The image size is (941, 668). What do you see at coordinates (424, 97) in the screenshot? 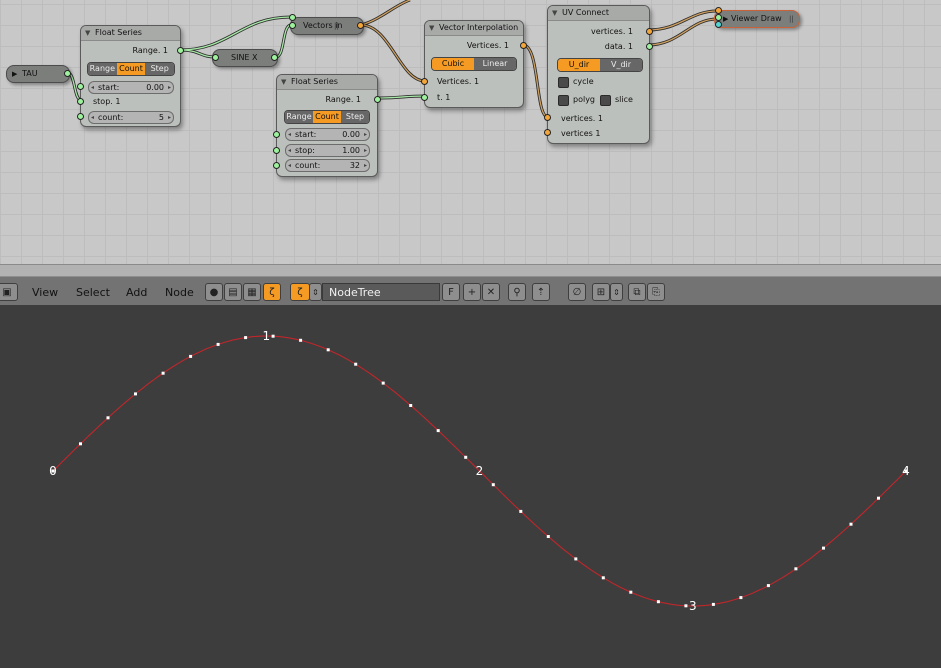
I see `socket-t-in` at bounding box center [424, 97].